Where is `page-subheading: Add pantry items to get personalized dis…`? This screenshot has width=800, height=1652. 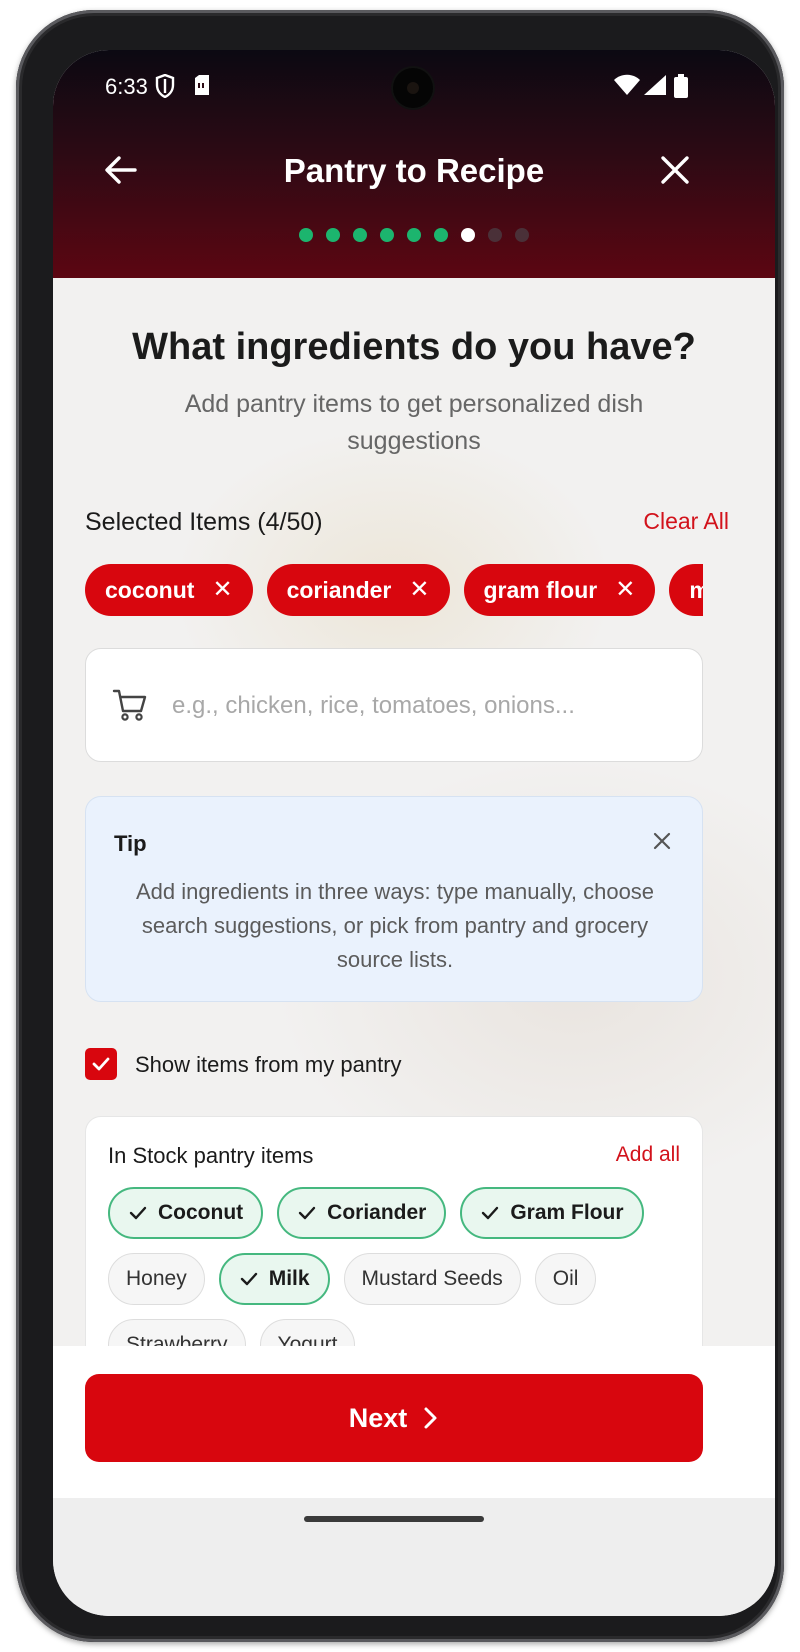 page-subheading: Add pantry items to get personalized dis… is located at coordinates (414, 422).